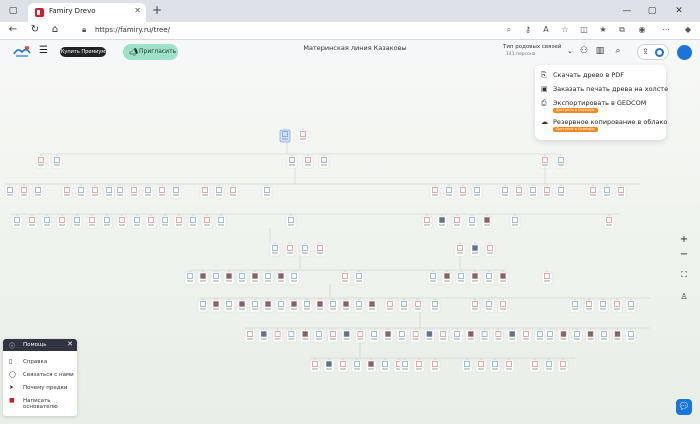 Image resolution: width=700 pixels, height=424 pixels. What do you see at coordinates (13, 29) in the screenshot?
I see `back-icon: ←` at bounding box center [13, 29].